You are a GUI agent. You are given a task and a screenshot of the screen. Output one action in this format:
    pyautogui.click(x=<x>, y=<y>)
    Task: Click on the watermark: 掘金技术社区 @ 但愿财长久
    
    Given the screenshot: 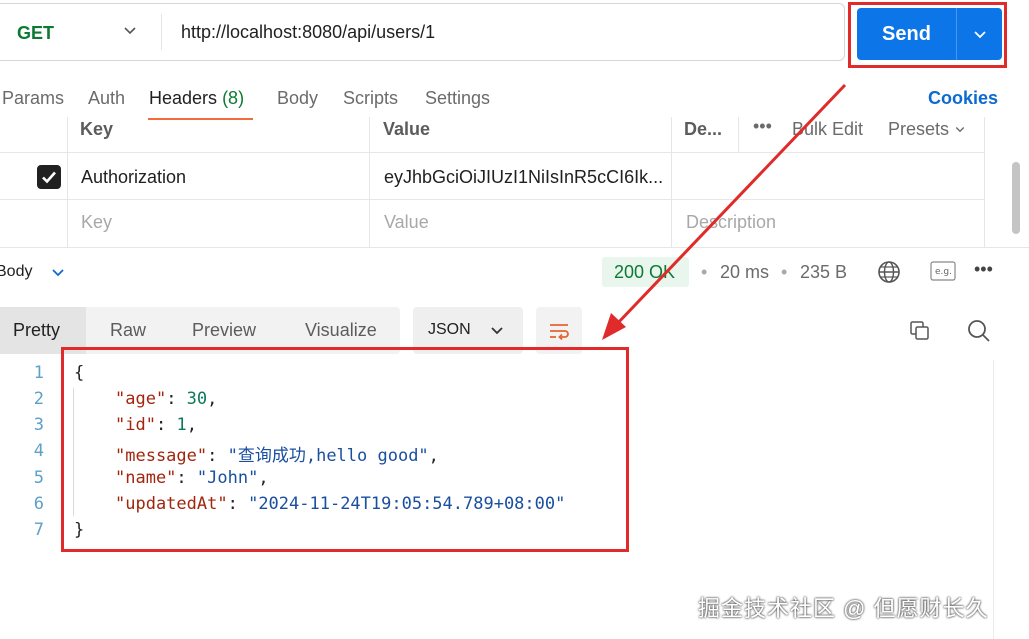 What is the action you would take?
    pyautogui.click(x=843, y=608)
    